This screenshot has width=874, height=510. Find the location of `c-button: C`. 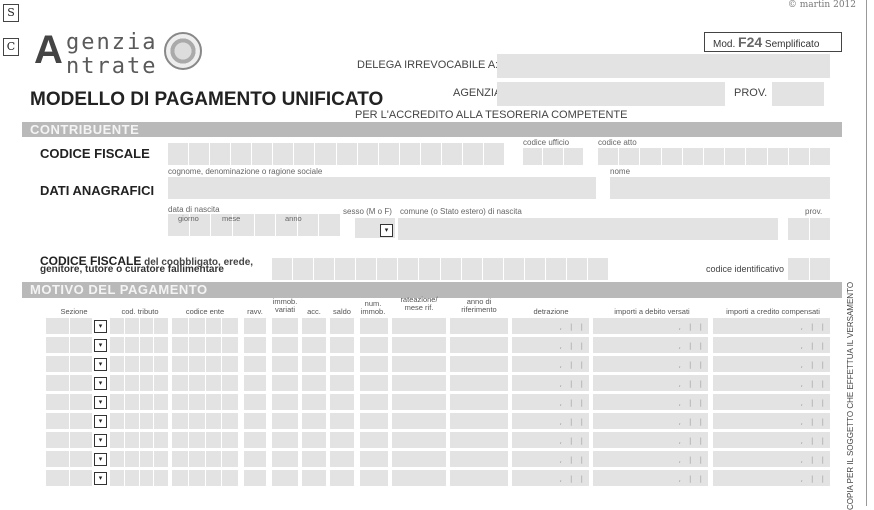

c-button: C is located at coordinates (11, 47).